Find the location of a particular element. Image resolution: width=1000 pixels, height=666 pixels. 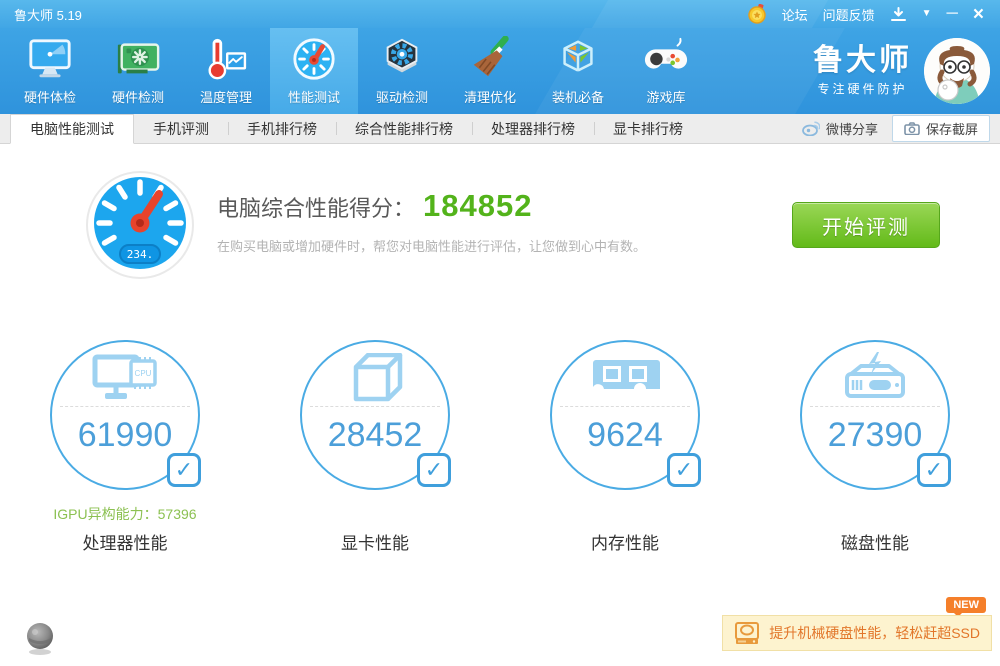

toolbar-label: 清理优化 is located at coordinates (489, 97).